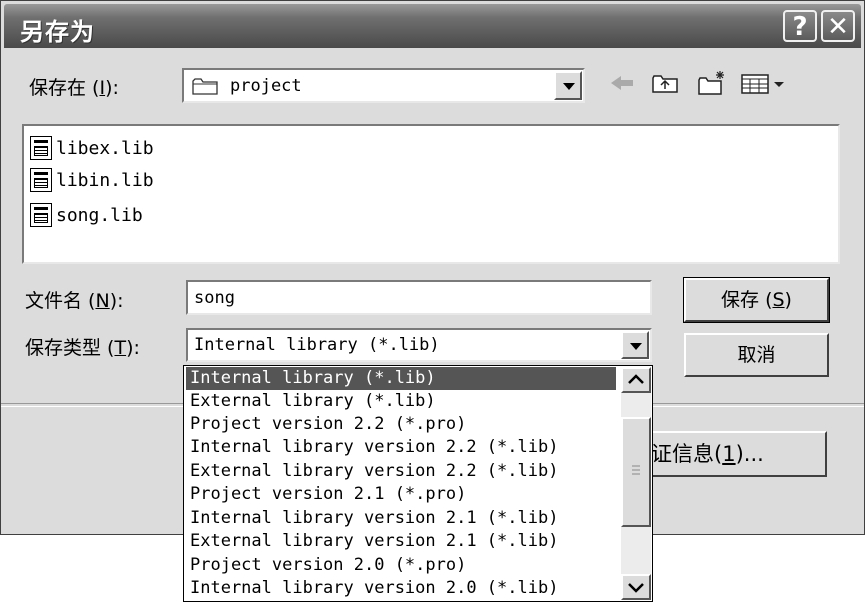  Describe the element at coordinates (568, 85) in the screenshot. I see `save-in-dropdown-arrow` at that location.